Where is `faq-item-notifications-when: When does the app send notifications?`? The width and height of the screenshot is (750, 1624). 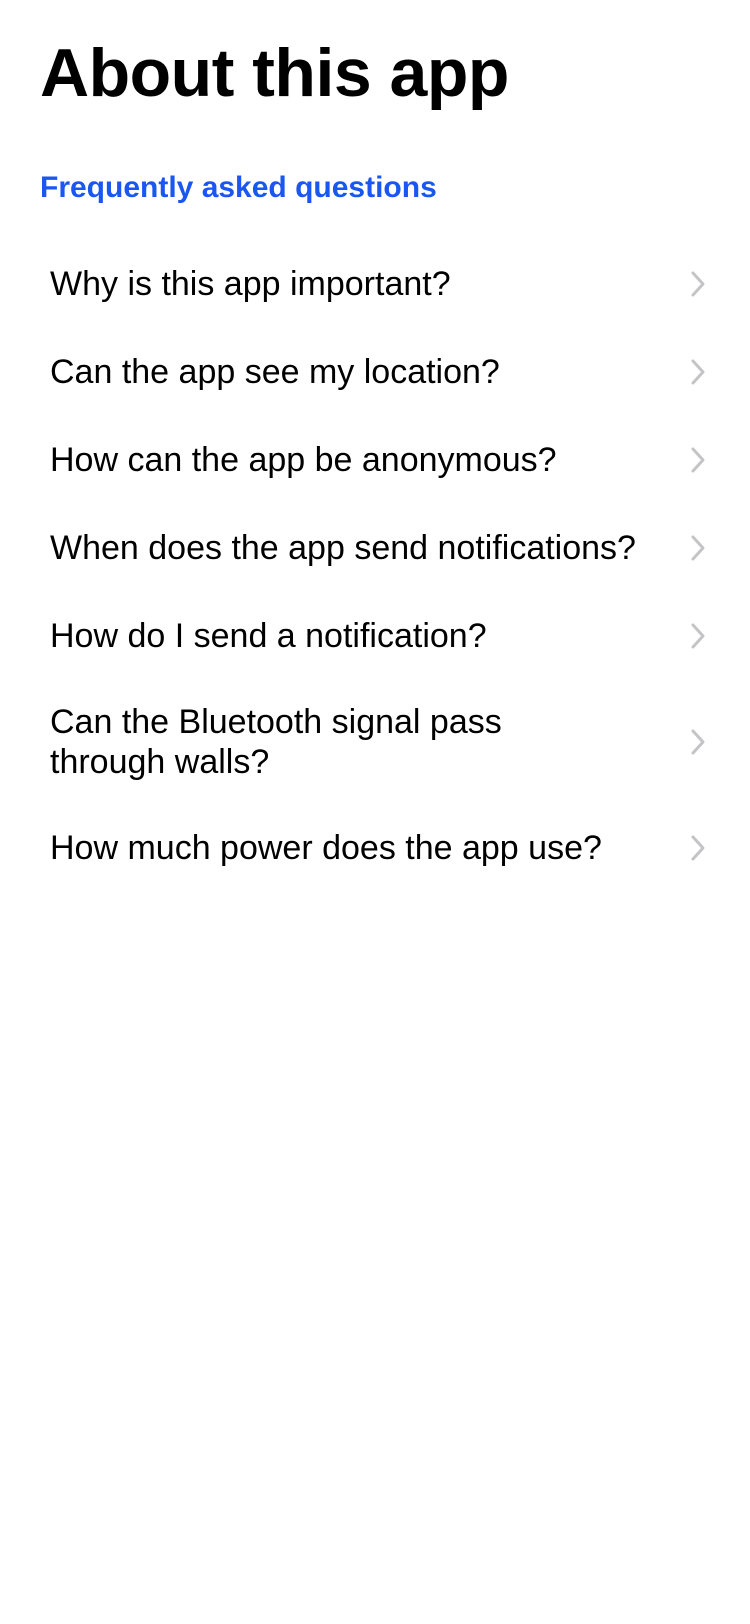 faq-item-notifications-when: When does the app send notifications? is located at coordinates (375, 548).